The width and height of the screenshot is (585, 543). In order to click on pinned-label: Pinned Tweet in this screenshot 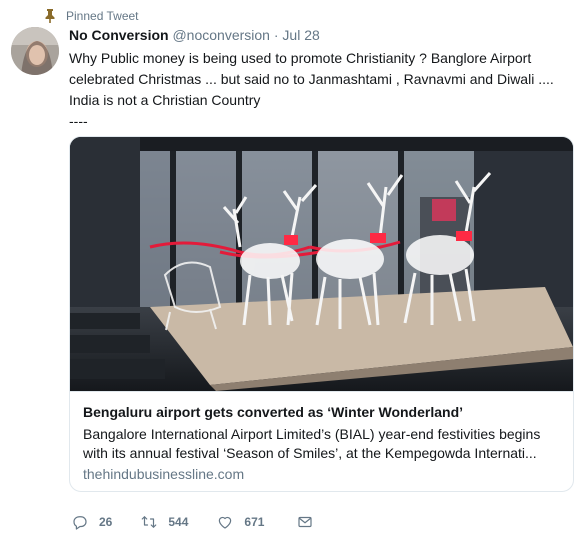, I will do `click(102, 16)`.